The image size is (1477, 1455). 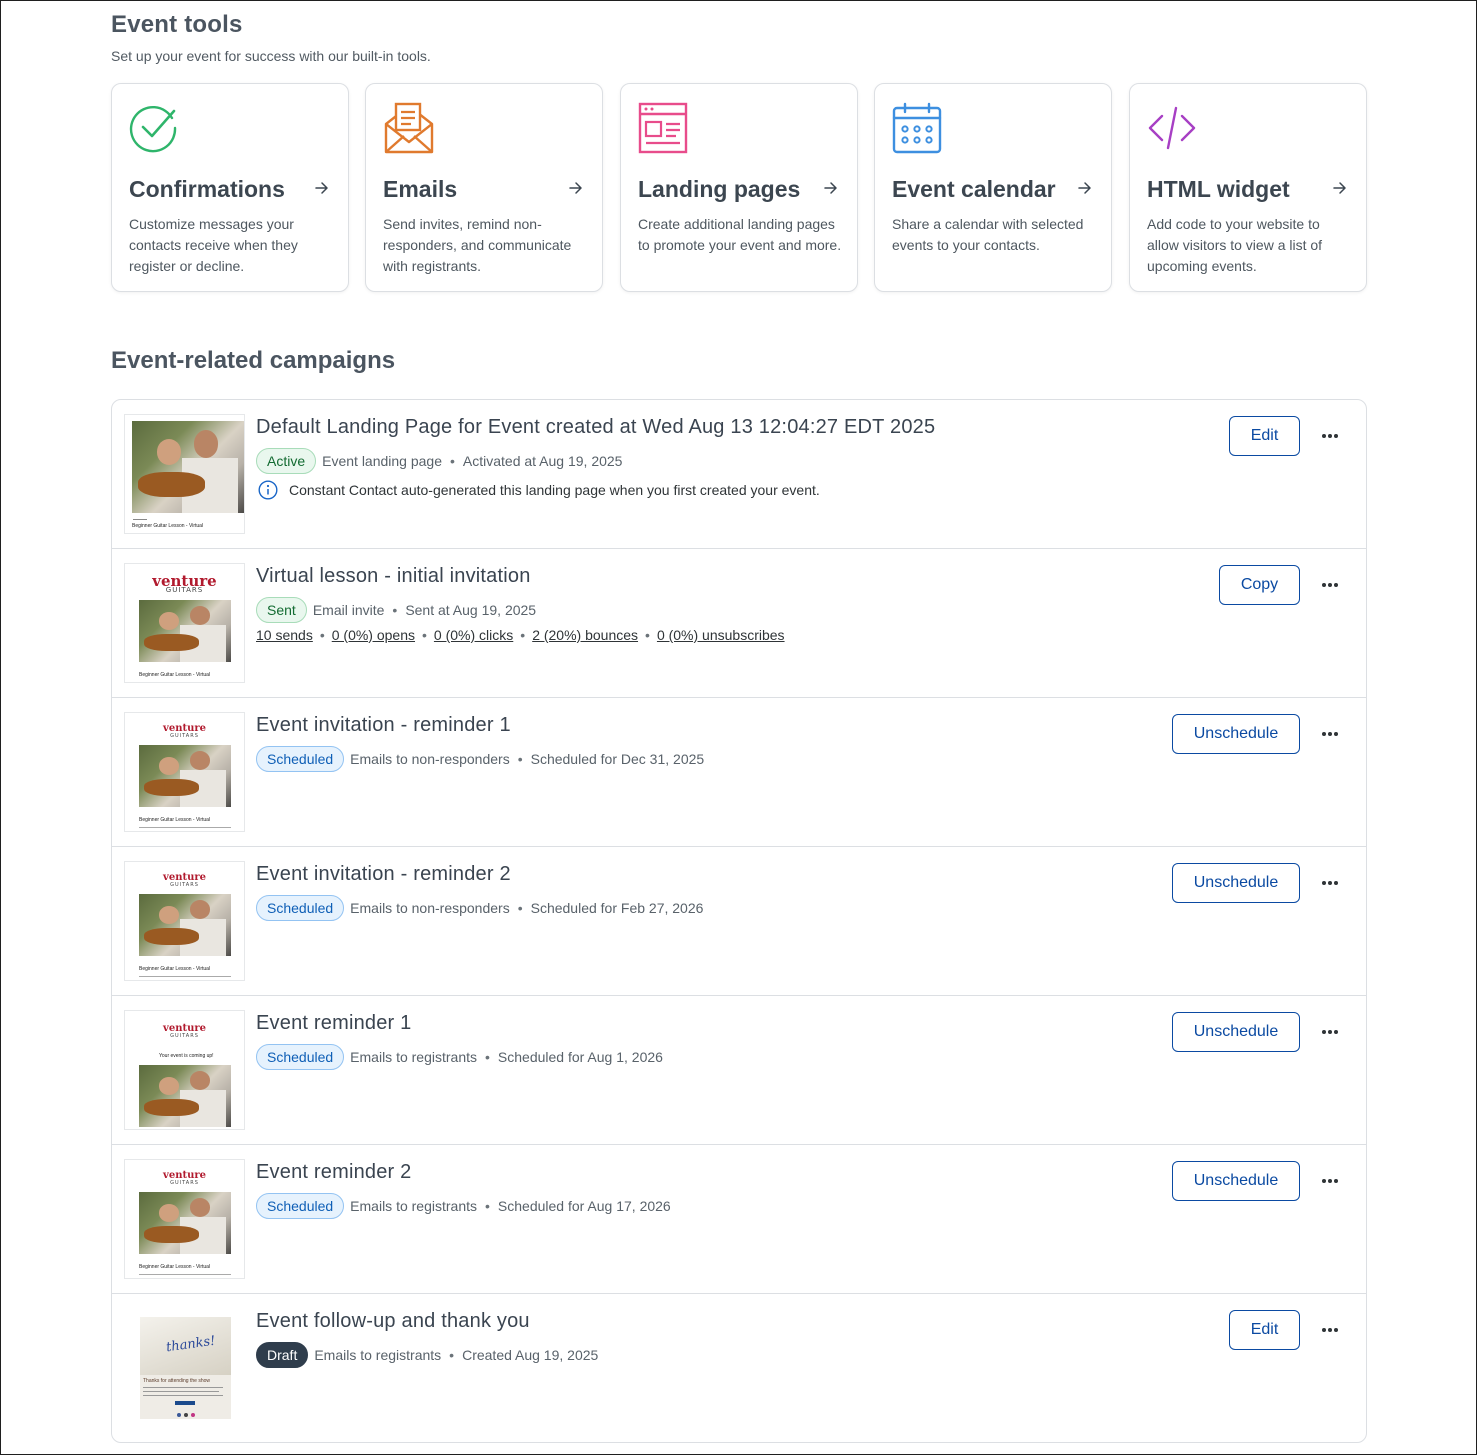 What do you see at coordinates (373, 635) in the screenshot?
I see `opens-link: 0 (0%) opens` at bounding box center [373, 635].